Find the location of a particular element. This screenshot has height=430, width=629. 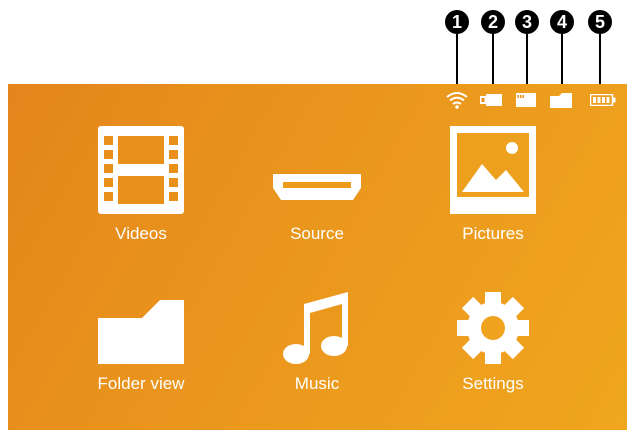

folder-icon is located at coordinates (141, 332).